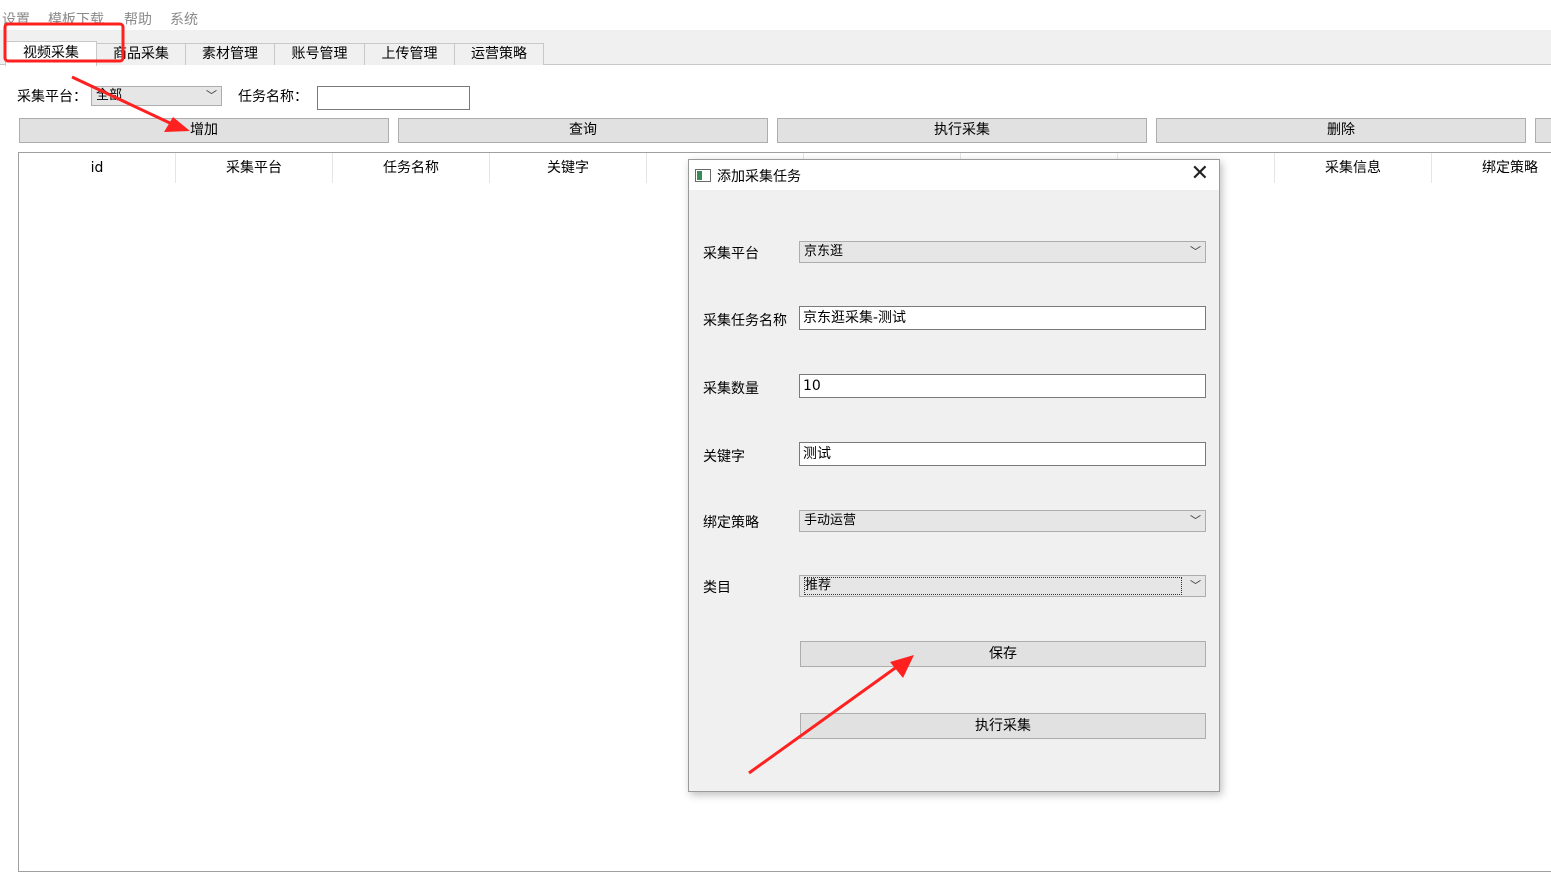 The image size is (1551, 872). What do you see at coordinates (831, 715) in the screenshot?
I see `arrow-to-save-button` at bounding box center [831, 715].